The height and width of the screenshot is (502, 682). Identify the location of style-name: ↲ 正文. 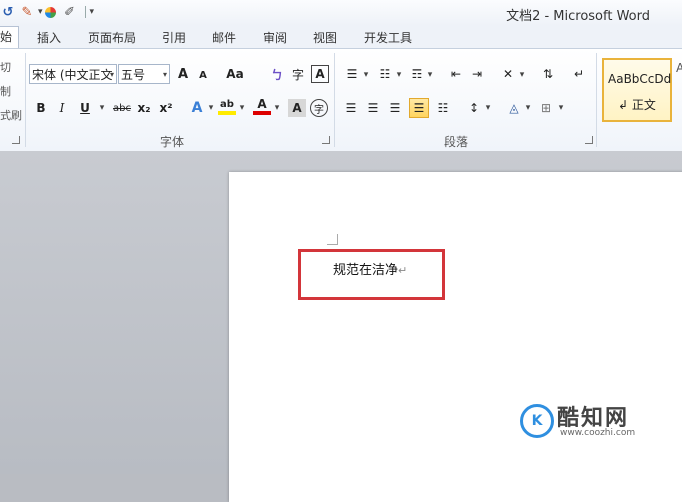
(637, 105).